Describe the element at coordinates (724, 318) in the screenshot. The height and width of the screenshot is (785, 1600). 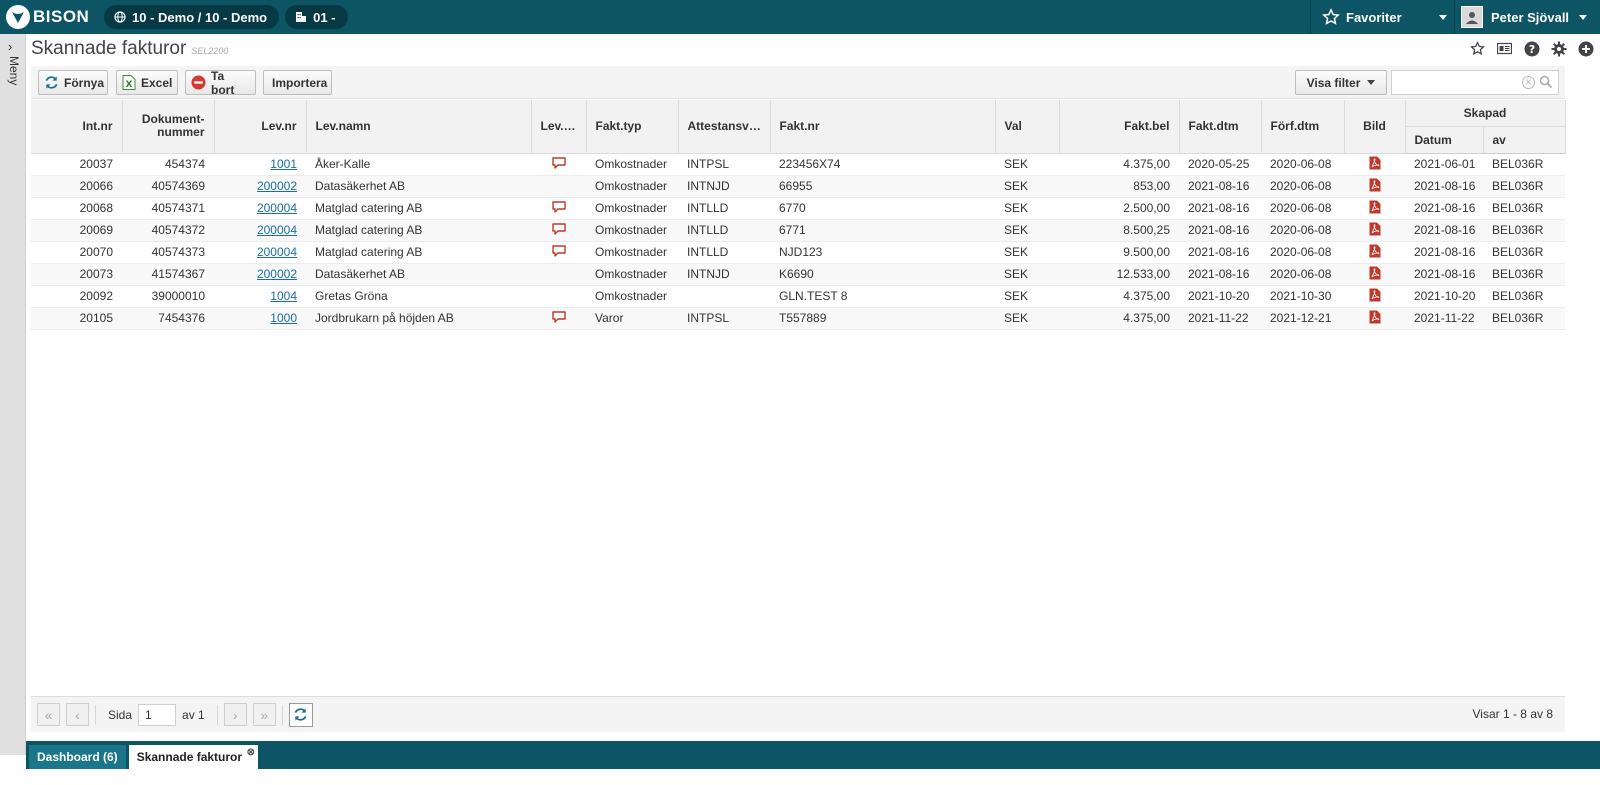
I see `cell-attest-responsible: INTPSL` at that location.